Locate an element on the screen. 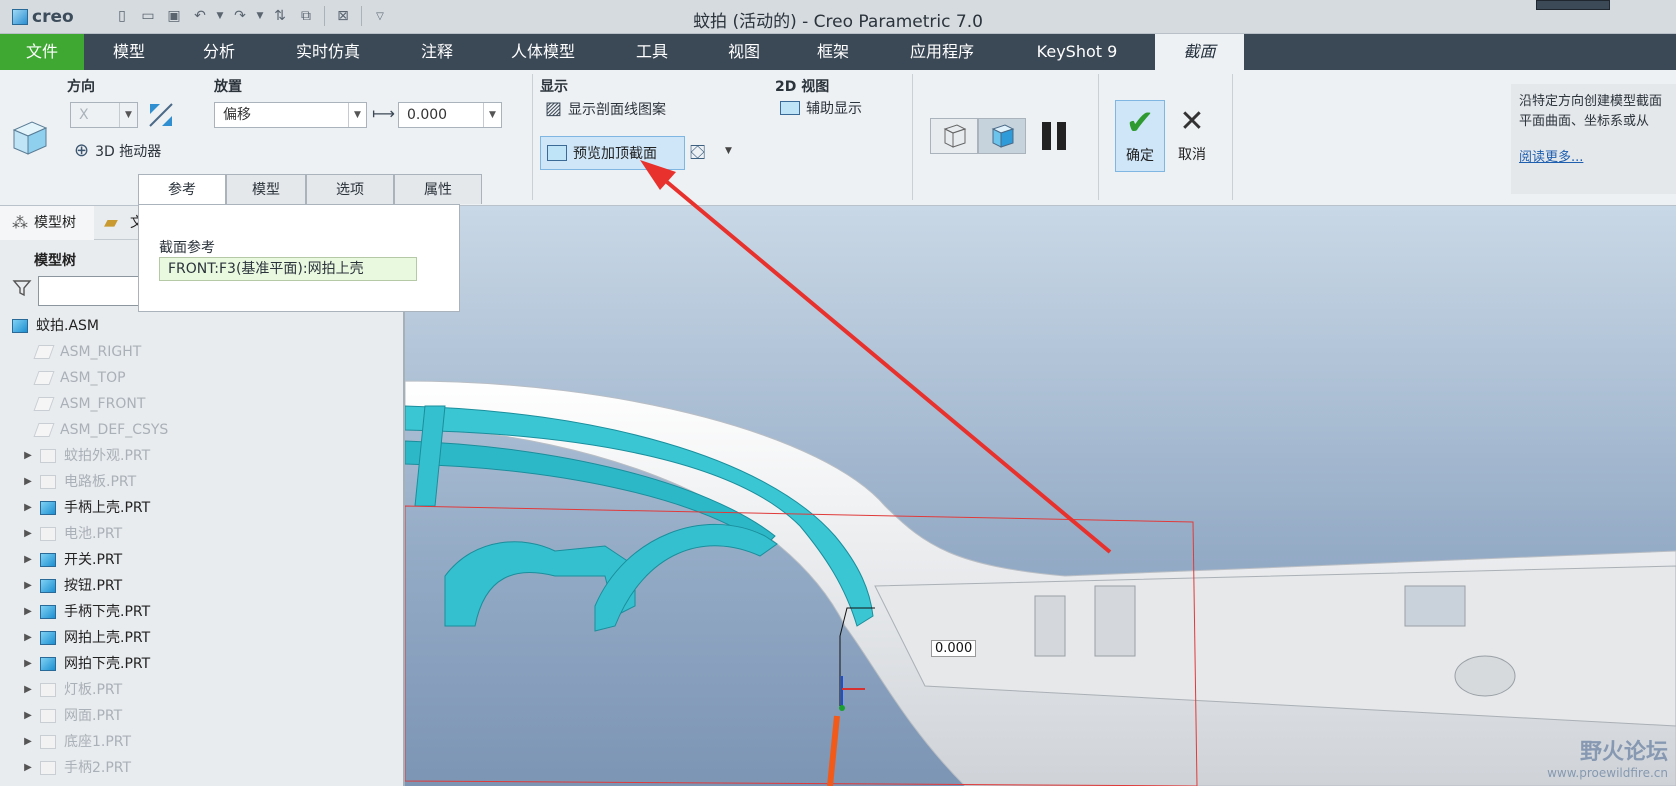 Image resolution: width=1676 pixels, height=786 pixels. tab-view: 视图 is located at coordinates (744, 52).